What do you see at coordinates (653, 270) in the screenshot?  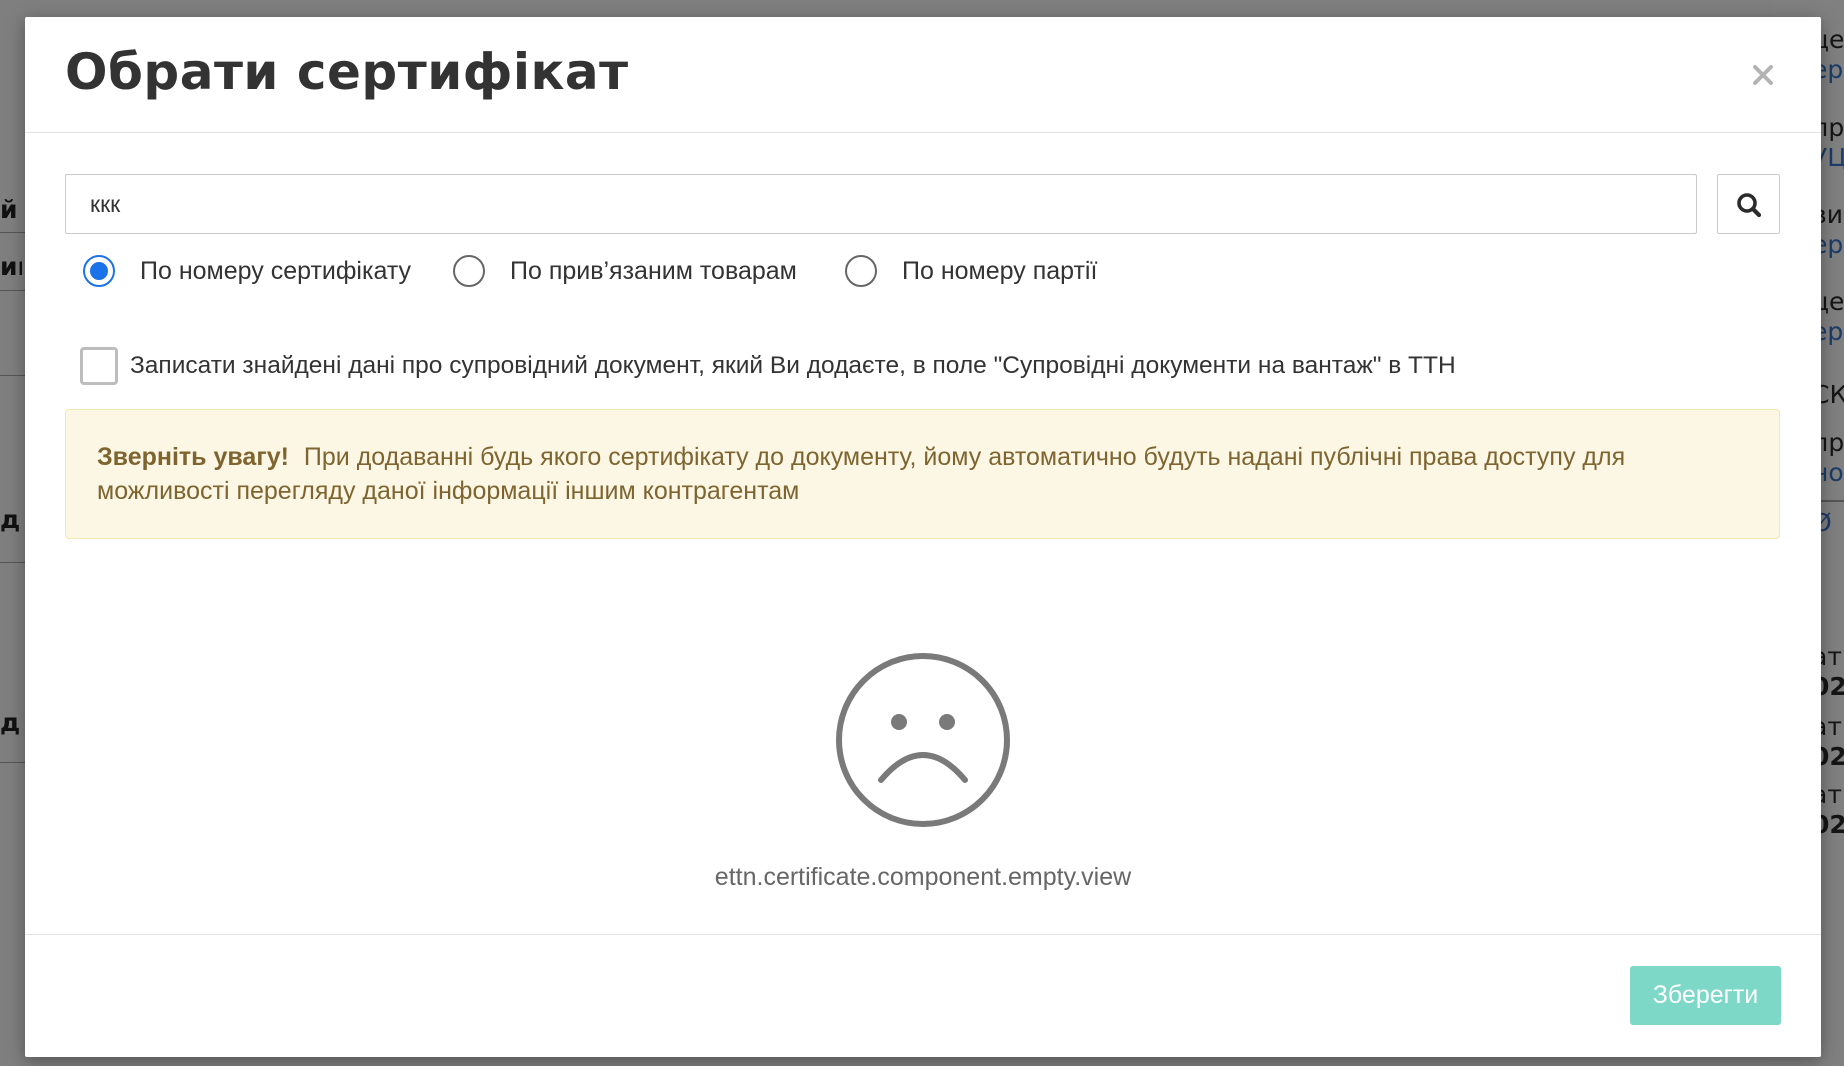 I see `radio-label: По прив’язаним товарам` at bounding box center [653, 270].